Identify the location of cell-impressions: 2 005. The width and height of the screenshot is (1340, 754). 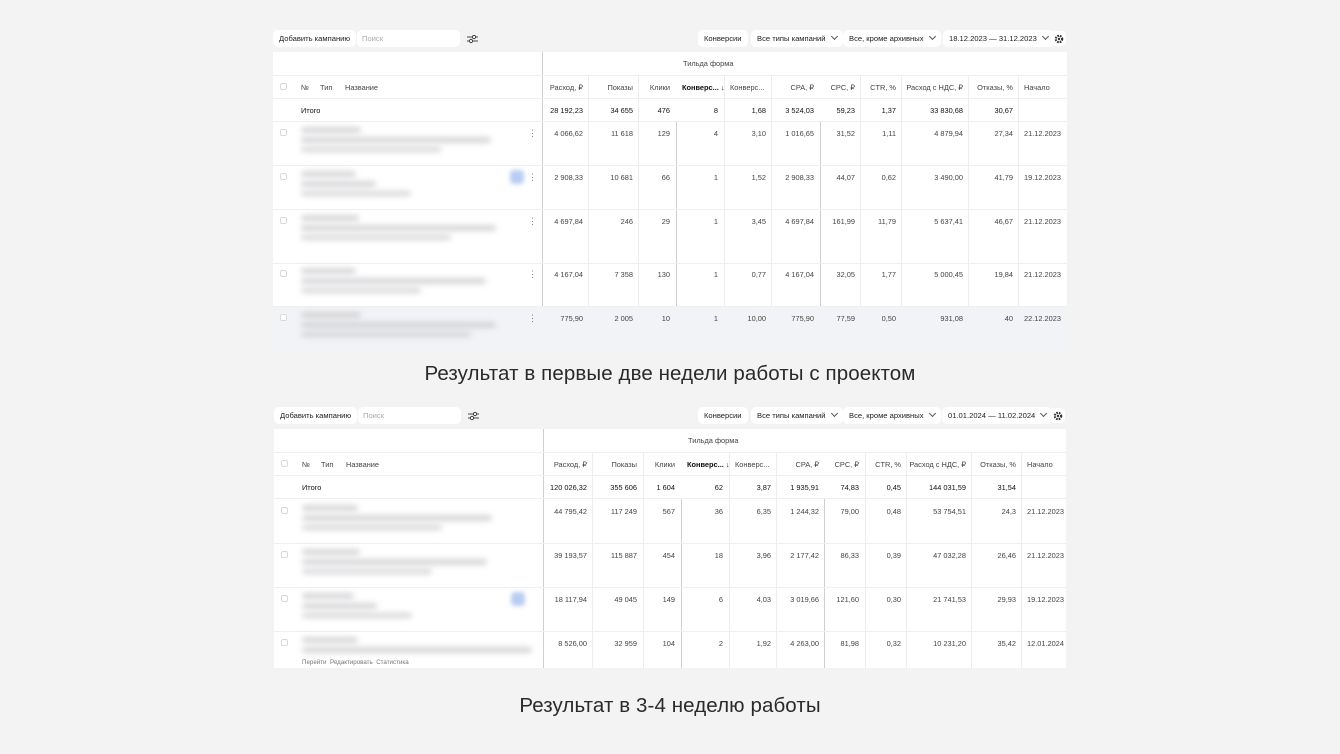
(624, 318).